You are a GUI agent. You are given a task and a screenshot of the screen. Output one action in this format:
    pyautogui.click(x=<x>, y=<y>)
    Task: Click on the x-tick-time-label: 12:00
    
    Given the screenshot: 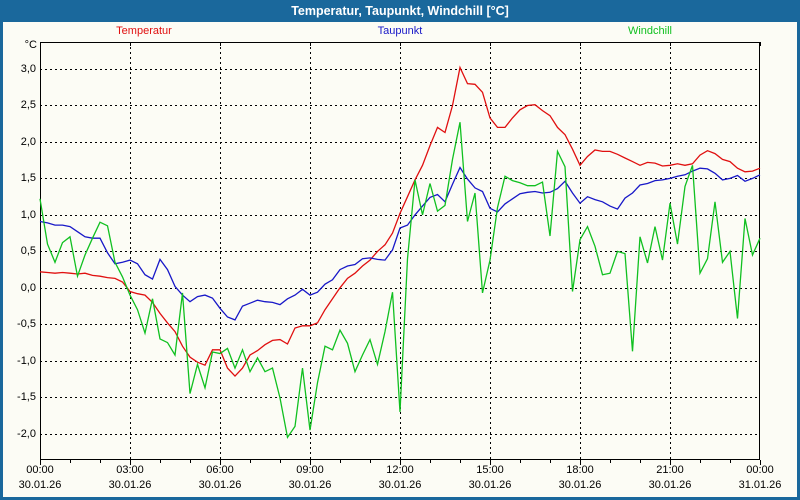 What is the action you would take?
    pyautogui.click(x=400, y=470)
    